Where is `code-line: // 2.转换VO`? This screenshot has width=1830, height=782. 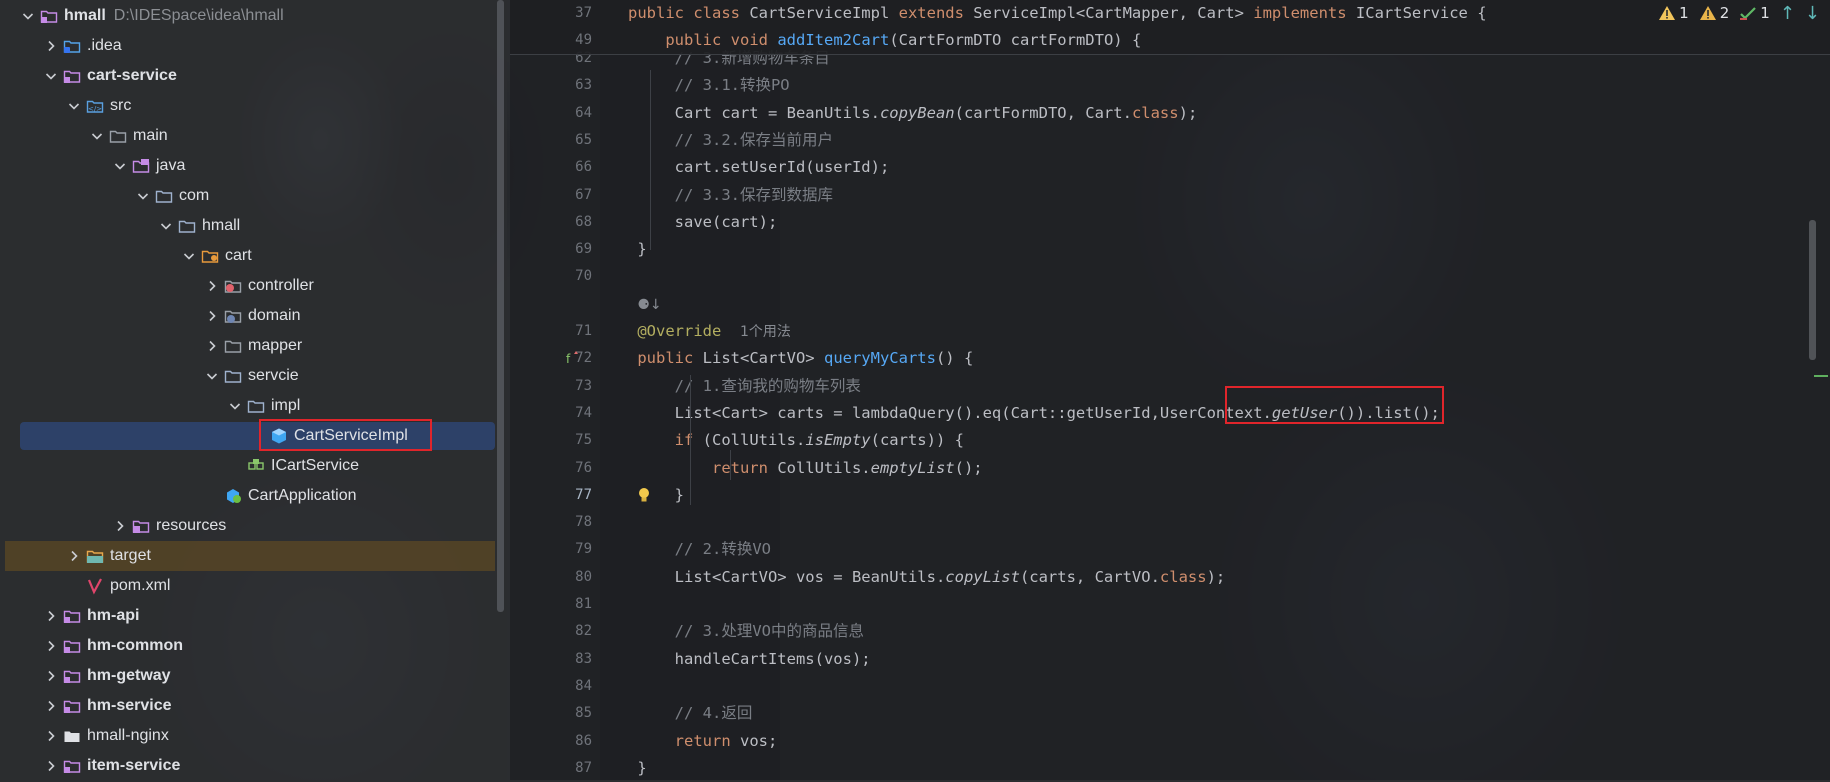
code-line: // 2.转换VO is located at coordinates (685, 549).